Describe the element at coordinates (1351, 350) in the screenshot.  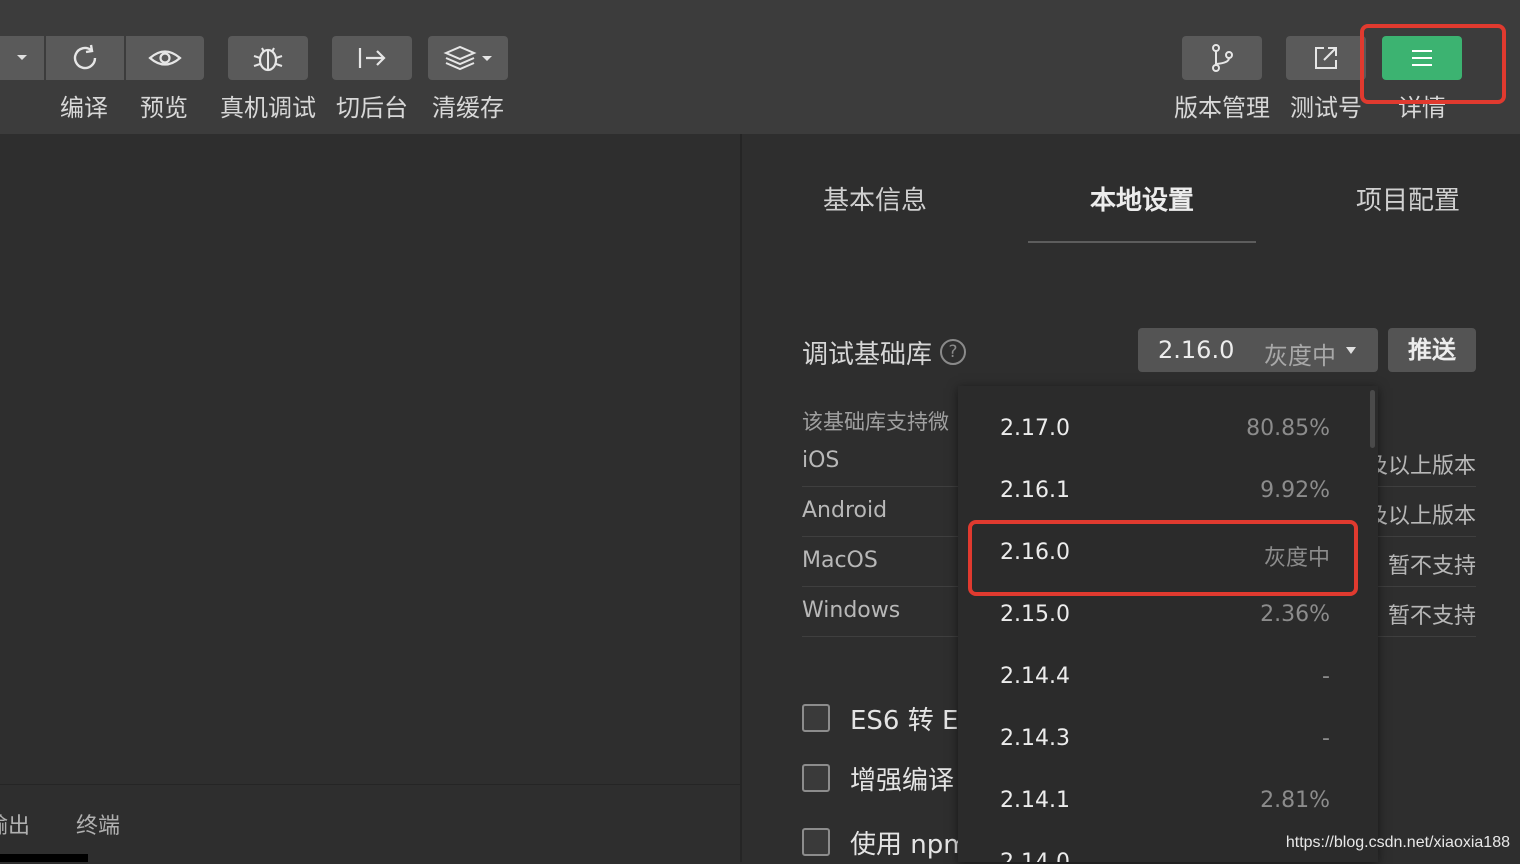
I see `caret-down-icon` at that location.